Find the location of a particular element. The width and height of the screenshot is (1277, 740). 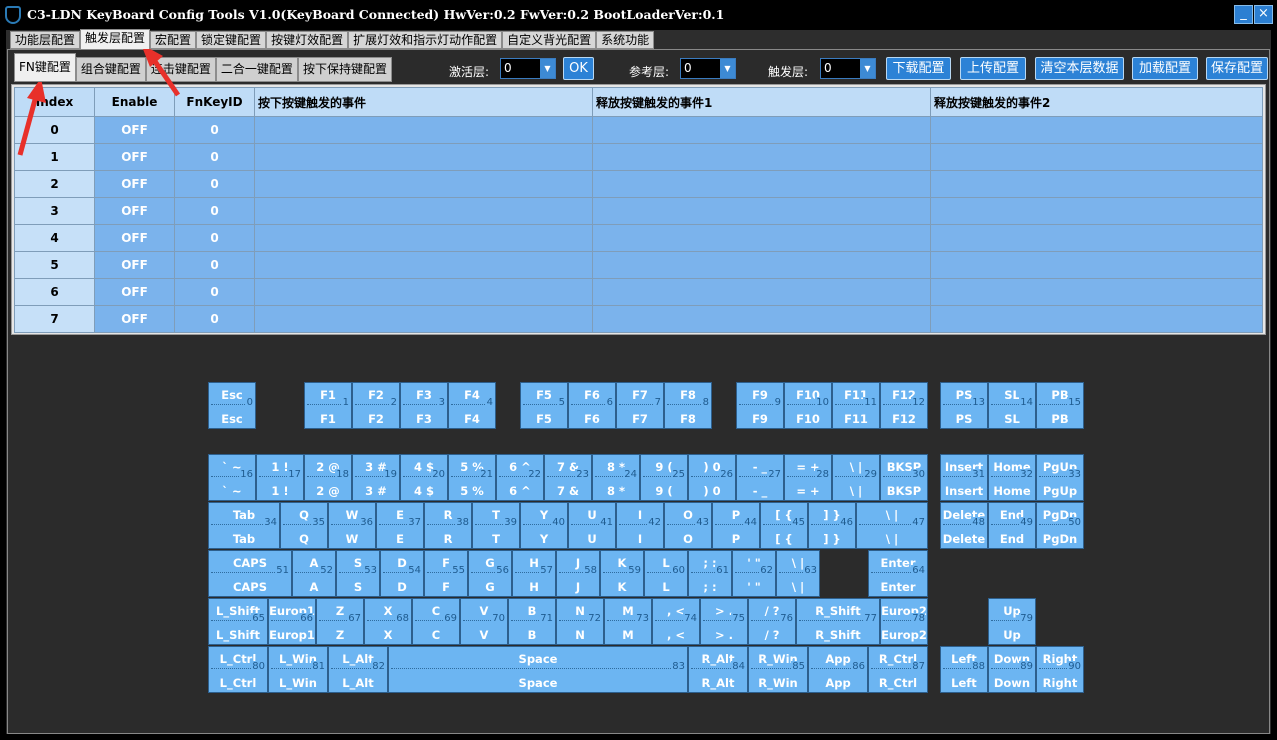

key-45: [ {45[ { is located at coordinates (784, 525).